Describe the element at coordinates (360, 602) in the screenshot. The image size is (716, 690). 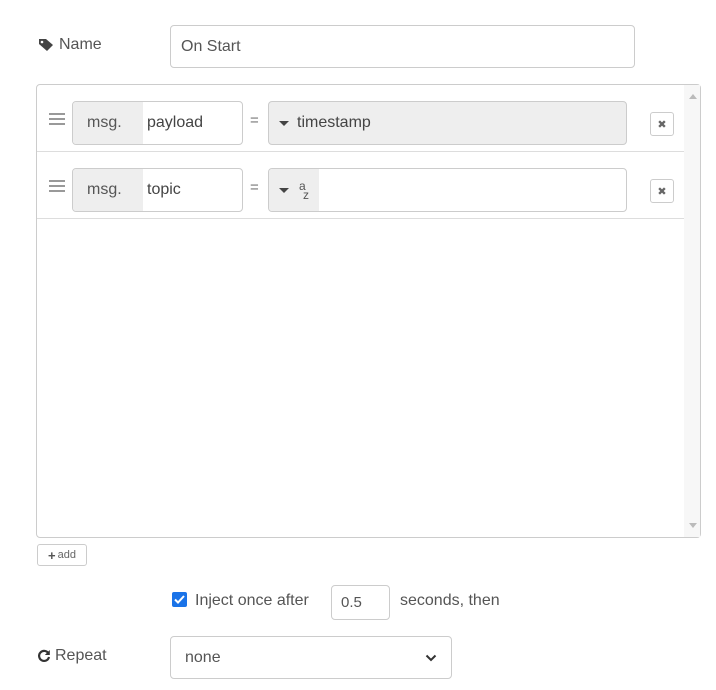
I see `inject-delay-input` at that location.